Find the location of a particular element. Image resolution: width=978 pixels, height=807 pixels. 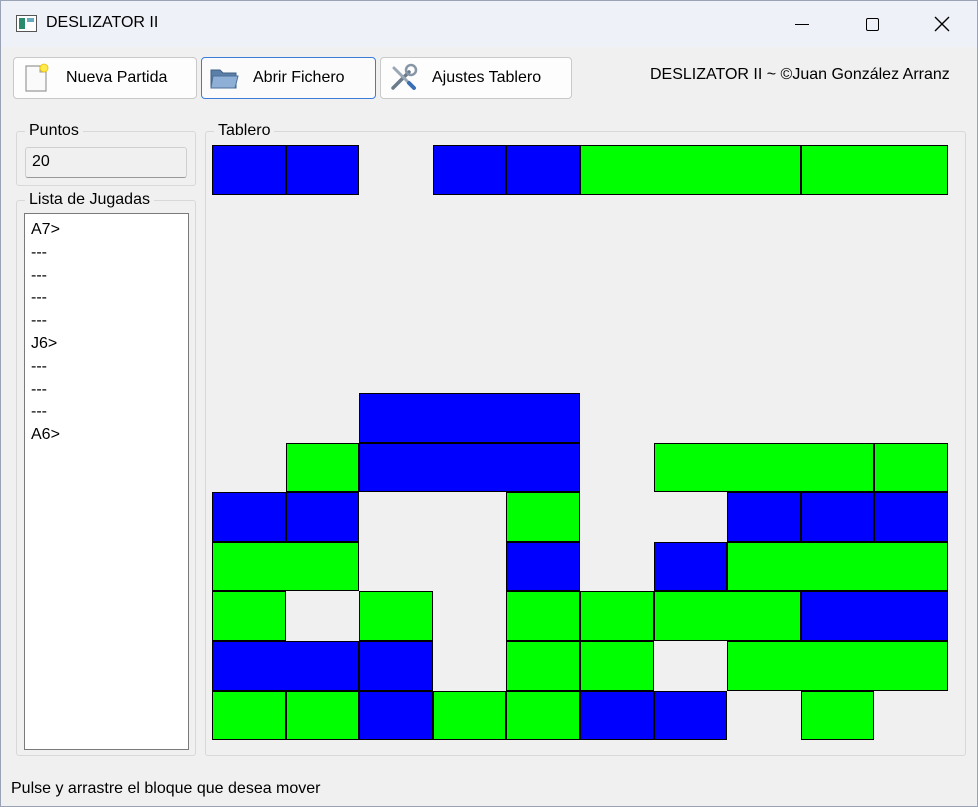

title-bar: DESLIZATOR II is located at coordinates (489, 24).